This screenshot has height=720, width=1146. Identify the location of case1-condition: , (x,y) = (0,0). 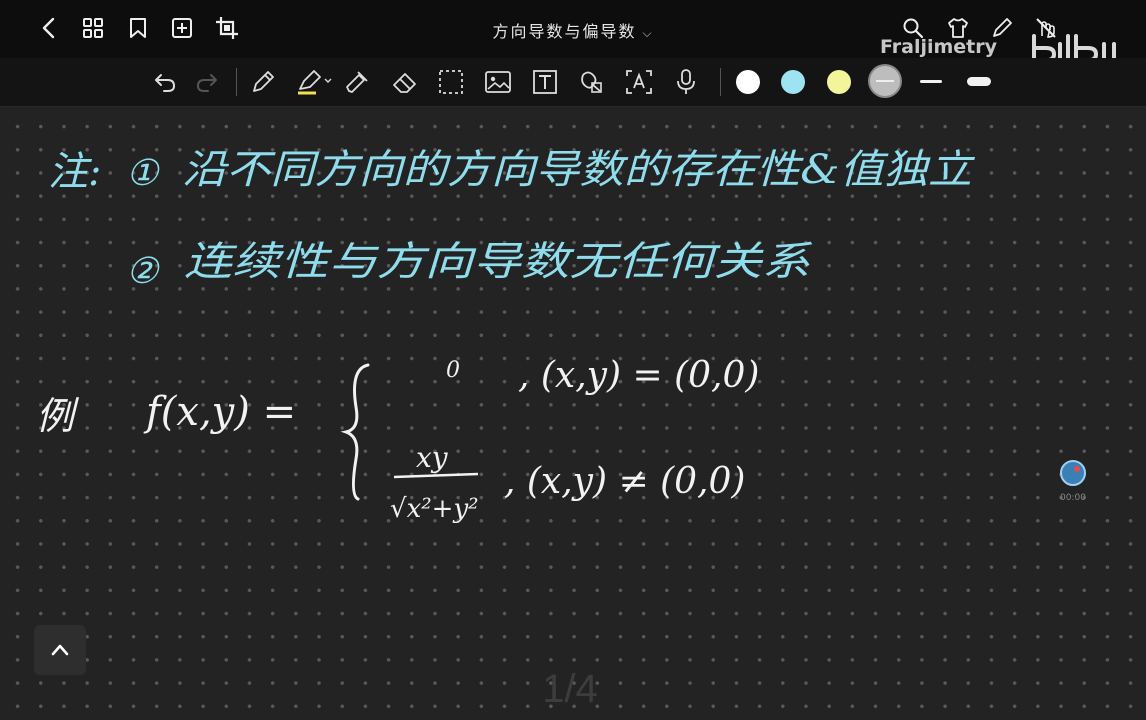
(638, 375).